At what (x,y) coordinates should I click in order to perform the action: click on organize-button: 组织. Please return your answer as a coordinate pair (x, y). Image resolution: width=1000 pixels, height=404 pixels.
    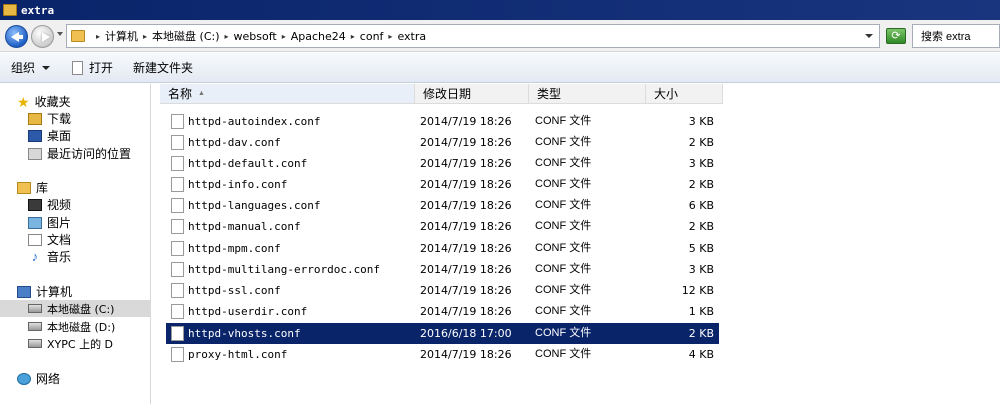
    Looking at the image, I should click on (30, 68).